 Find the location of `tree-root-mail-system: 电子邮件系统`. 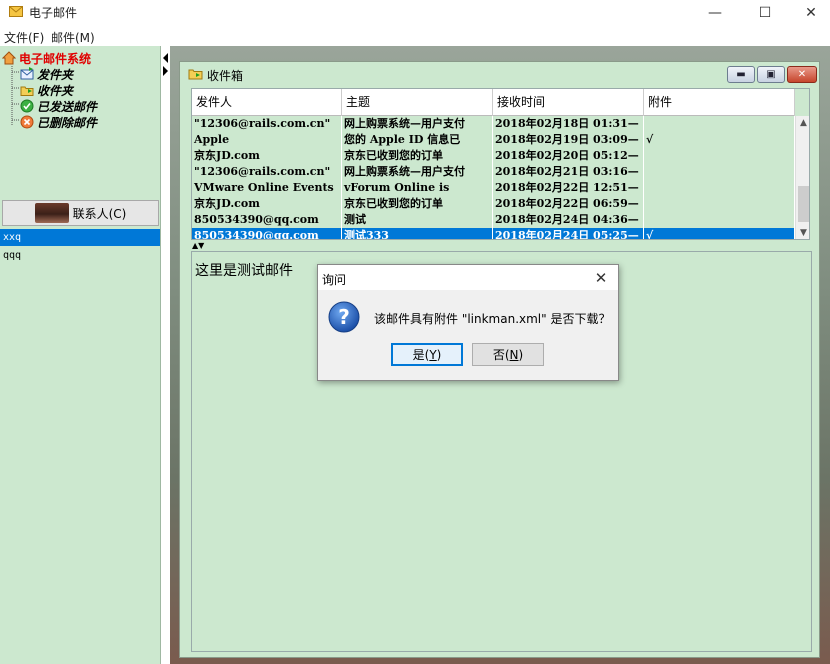

tree-root-mail-system: 电子邮件系统 is located at coordinates (46, 58).